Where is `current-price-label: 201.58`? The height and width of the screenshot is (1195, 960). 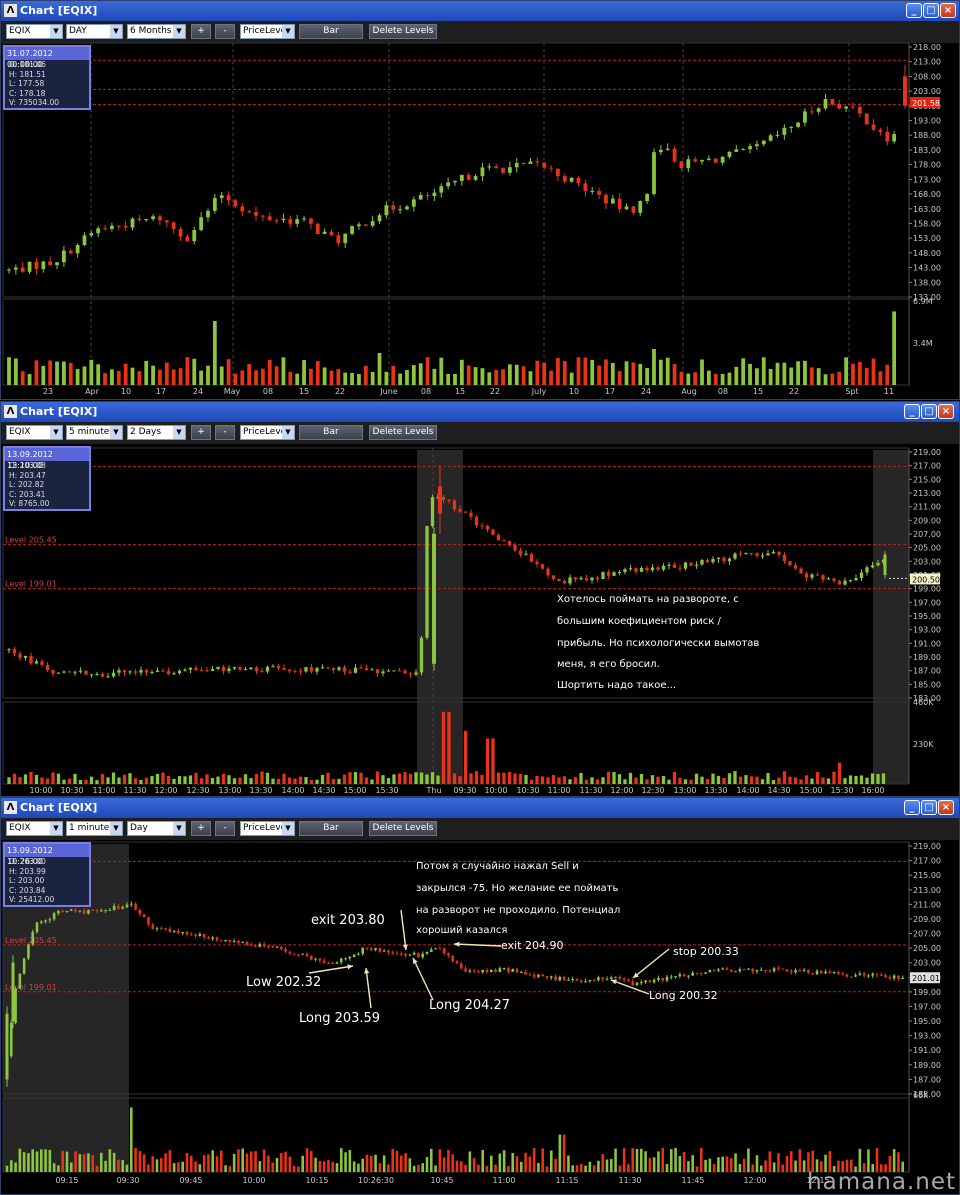
current-price-label: 201.58 is located at coordinates (926, 103).